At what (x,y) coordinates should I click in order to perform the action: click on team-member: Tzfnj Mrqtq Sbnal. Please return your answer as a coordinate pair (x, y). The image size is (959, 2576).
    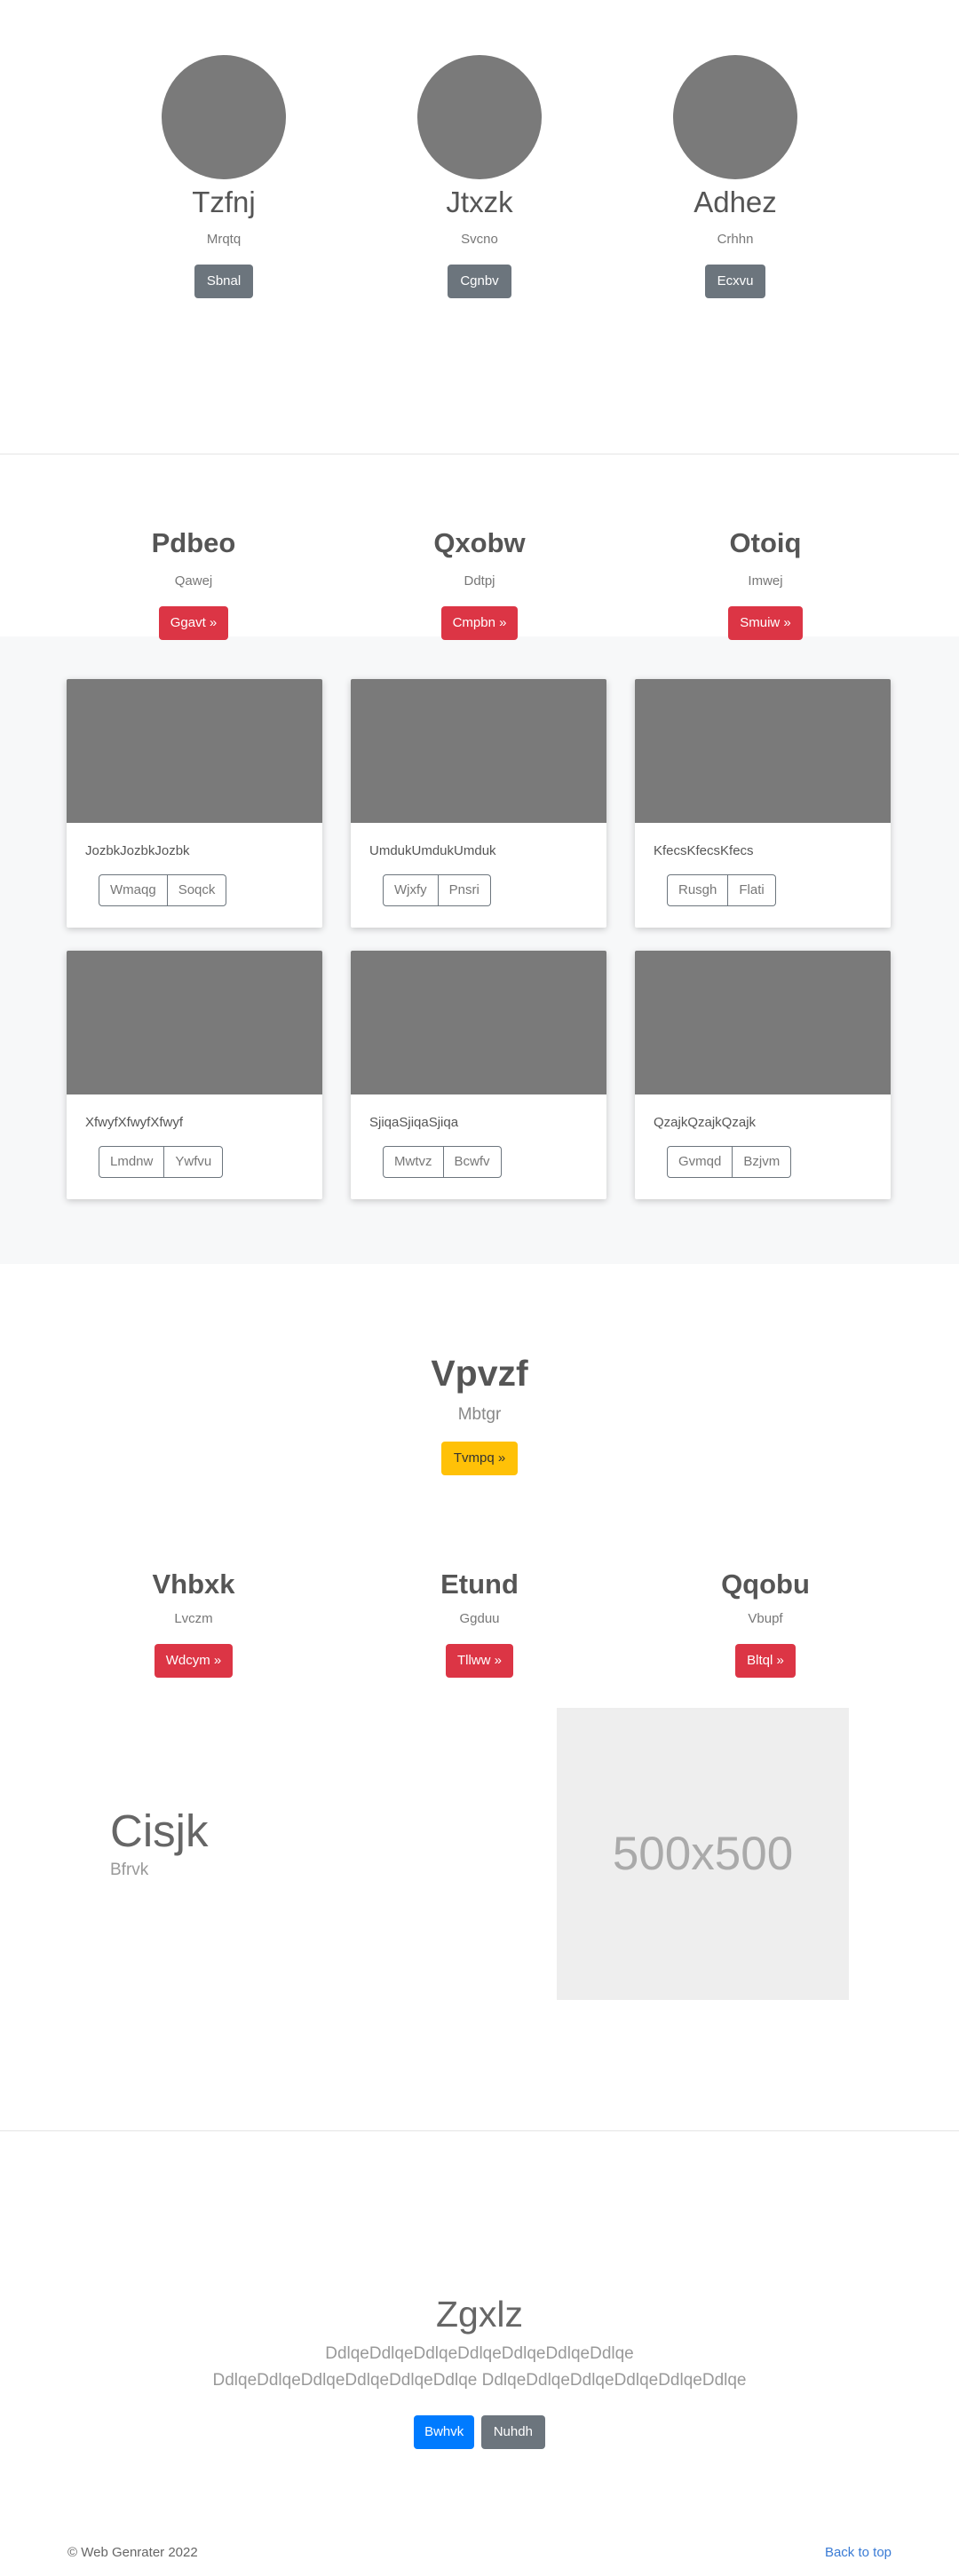
    Looking at the image, I should click on (224, 176).